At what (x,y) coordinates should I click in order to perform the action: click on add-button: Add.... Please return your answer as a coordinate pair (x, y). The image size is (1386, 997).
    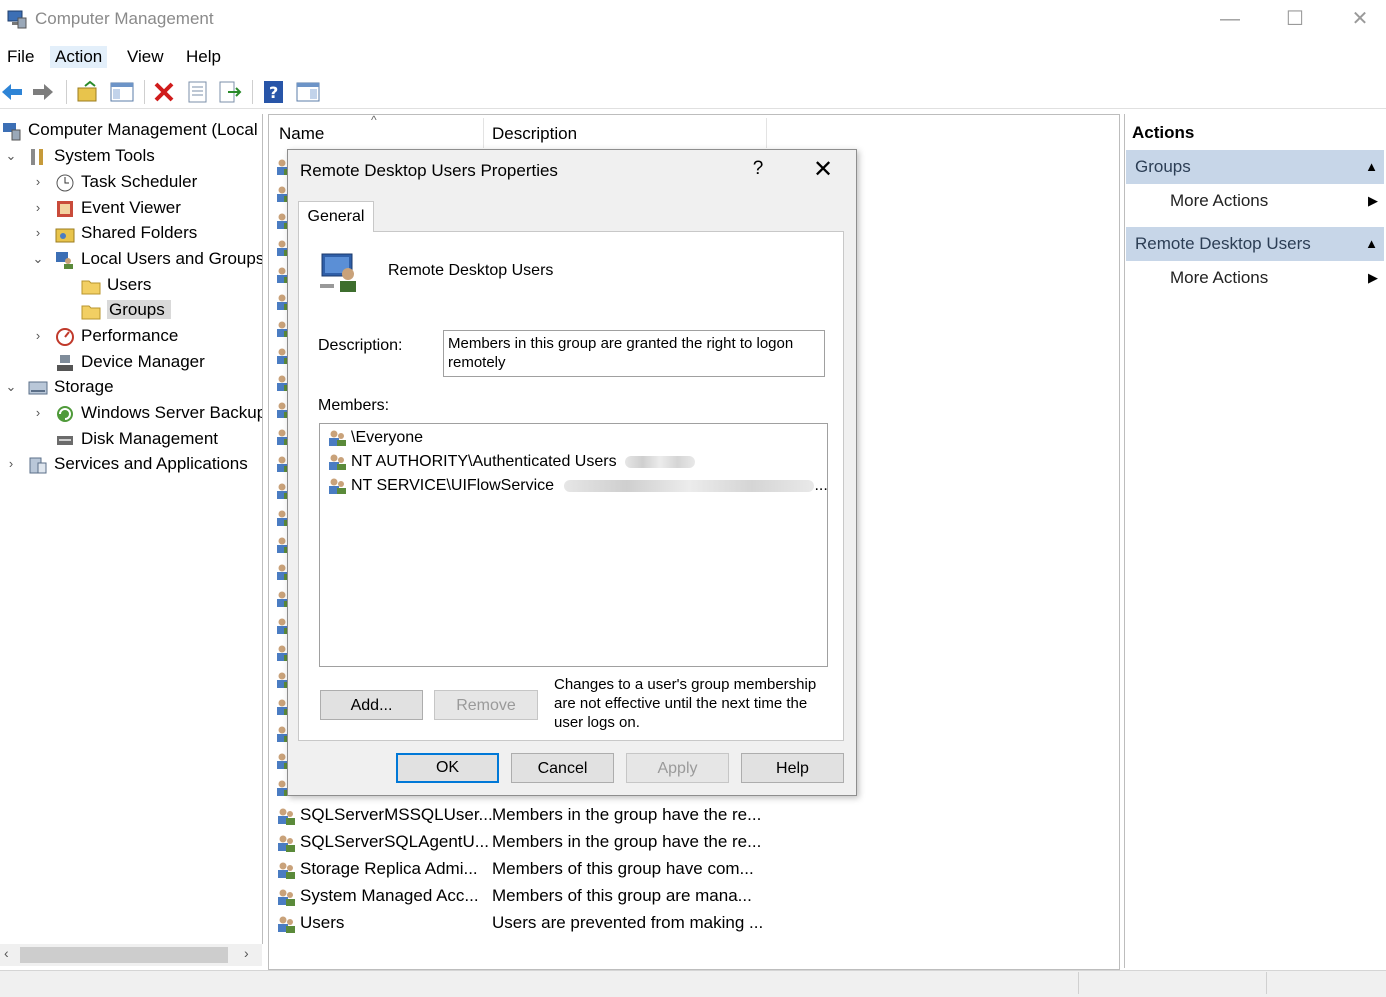
    Looking at the image, I should click on (371, 705).